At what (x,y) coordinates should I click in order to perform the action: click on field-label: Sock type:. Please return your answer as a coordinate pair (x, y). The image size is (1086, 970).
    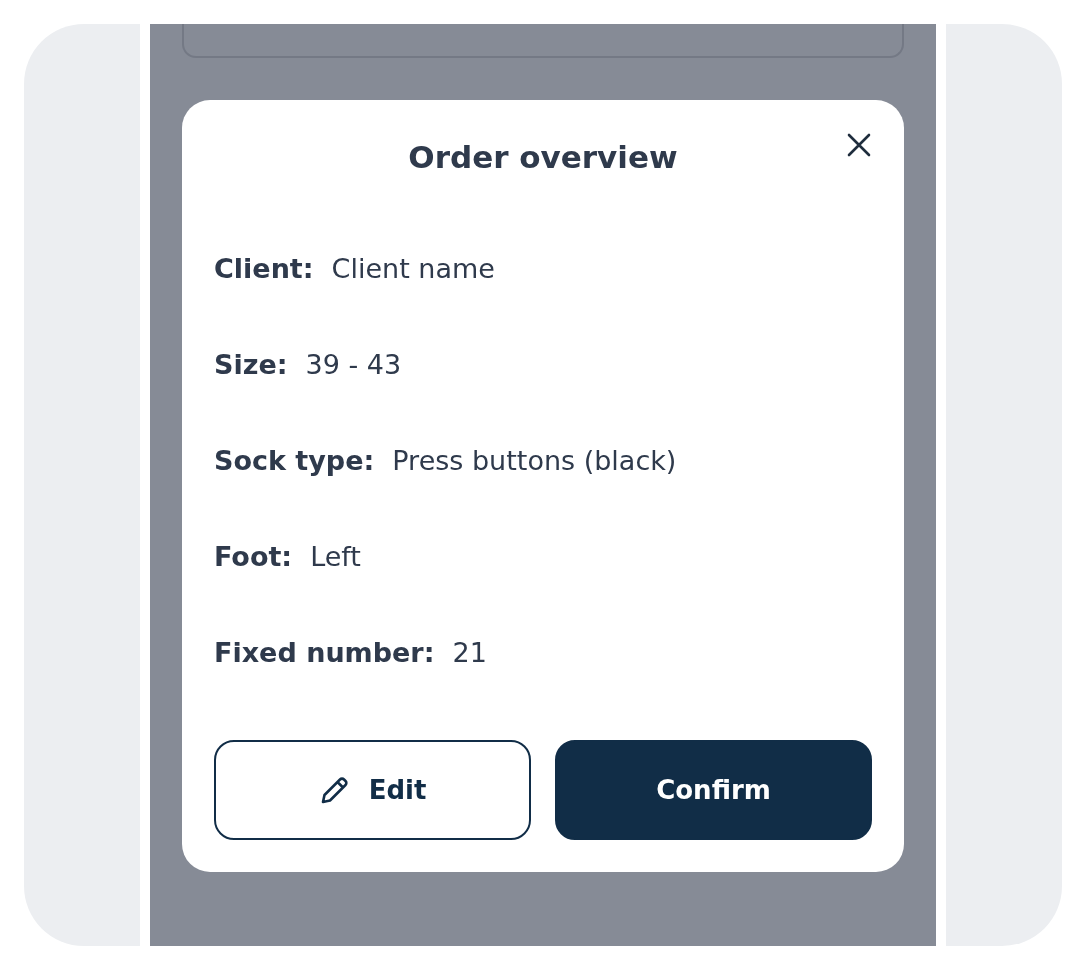
    Looking at the image, I should click on (294, 461).